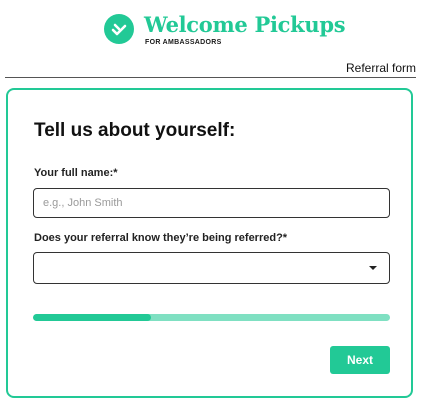 Image resolution: width=423 pixels, height=409 pixels. Describe the element at coordinates (119, 29) in the screenshot. I see `wave-hand-icon` at that location.